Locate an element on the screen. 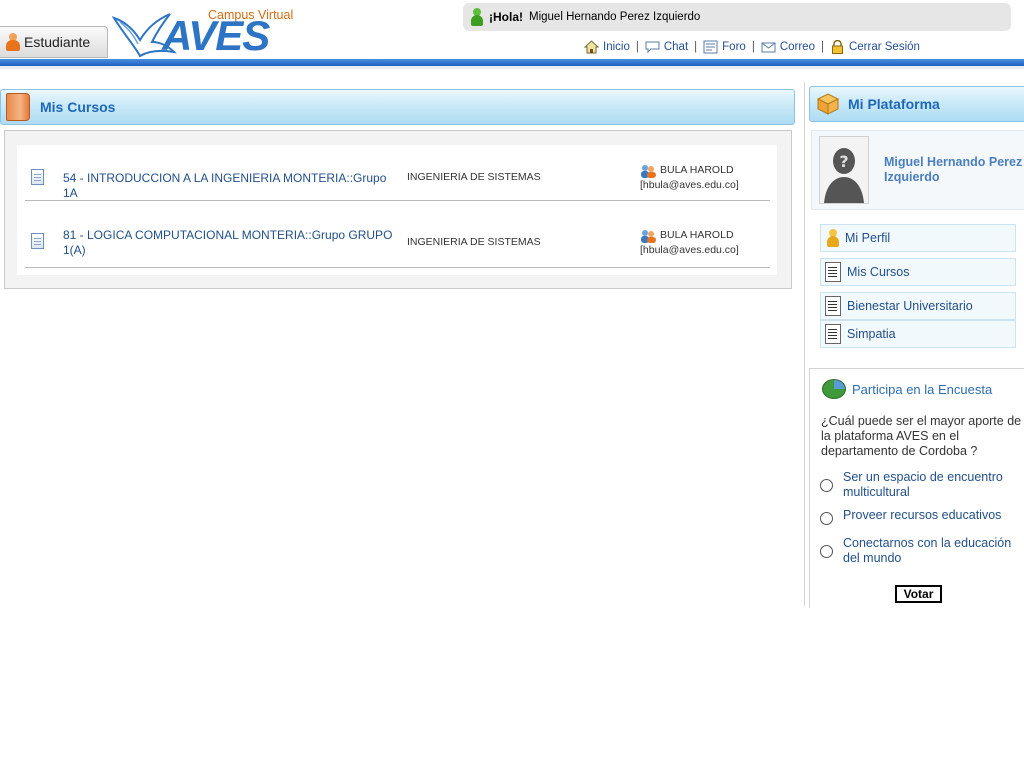 The width and height of the screenshot is (1024, 768). profile-card: ? Miguel Hernando Perez Izquierdo is located at coordinates (917, 170).